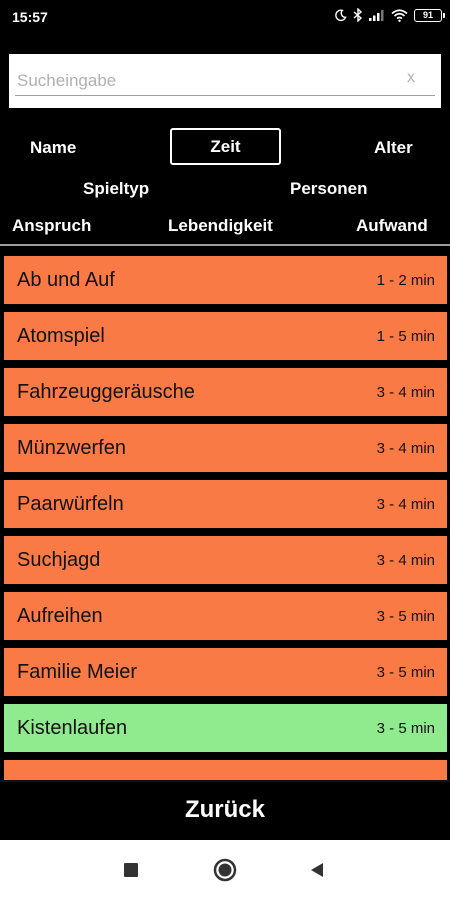 This screenshot has width=450, height=900. Describe the element at coordinates (377, 15) in the screenshot. I see `signal-icon` at that location.